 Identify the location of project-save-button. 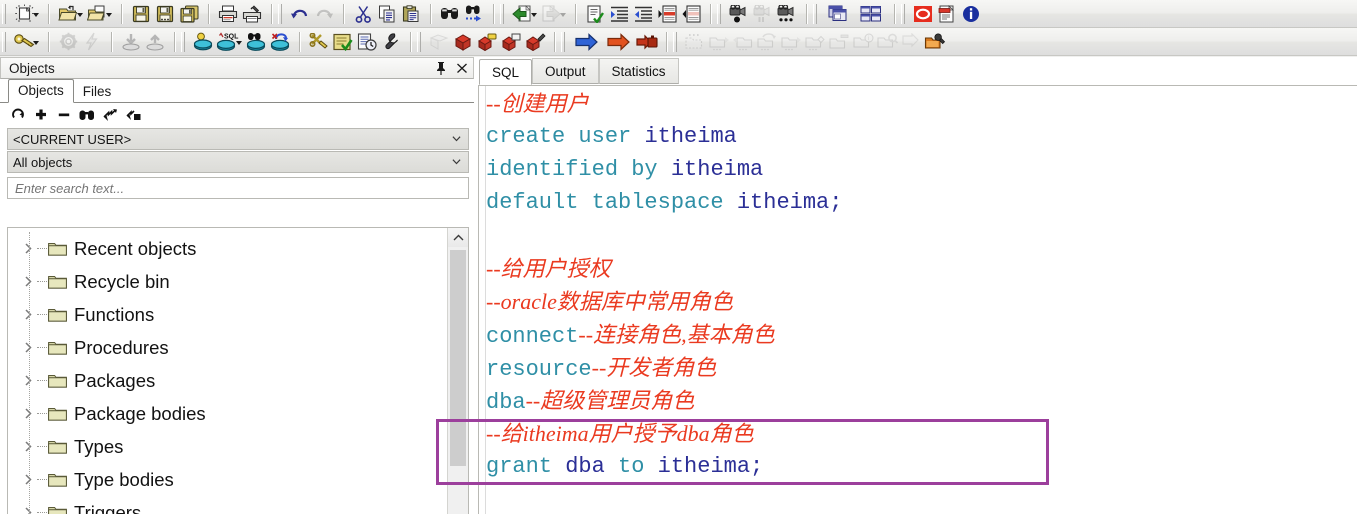
(743, 41).